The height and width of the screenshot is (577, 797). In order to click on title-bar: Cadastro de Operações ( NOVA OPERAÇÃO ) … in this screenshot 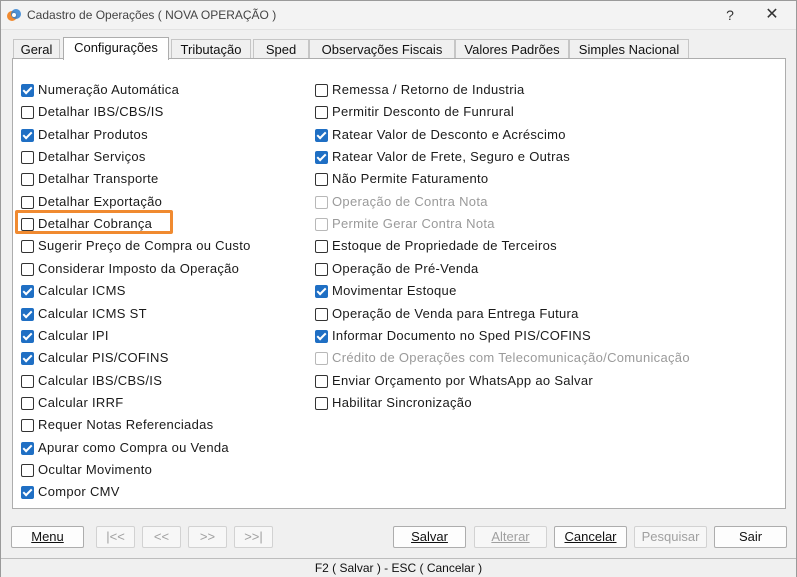, I will do `click(398, 15)`.